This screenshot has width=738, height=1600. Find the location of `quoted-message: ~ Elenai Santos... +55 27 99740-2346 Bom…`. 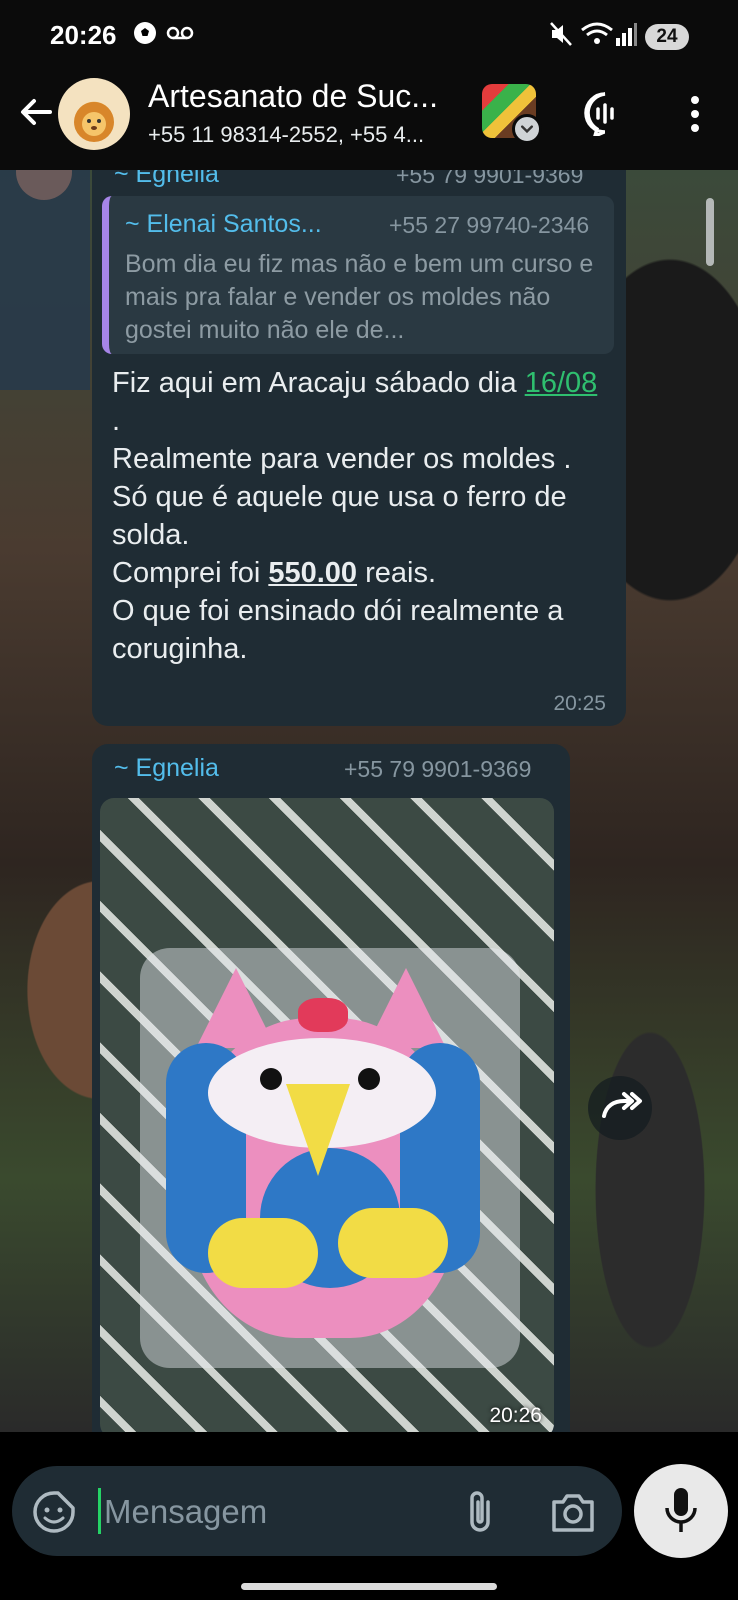

quoted-message: ~ Elenai Santos... +55 27 99740-2346 Bom… is located at coordinates (358, 275).